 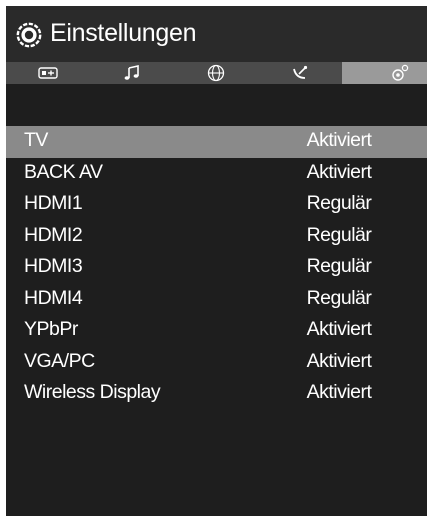 I want to click on music-note-icon, so click(x=131, y=72).